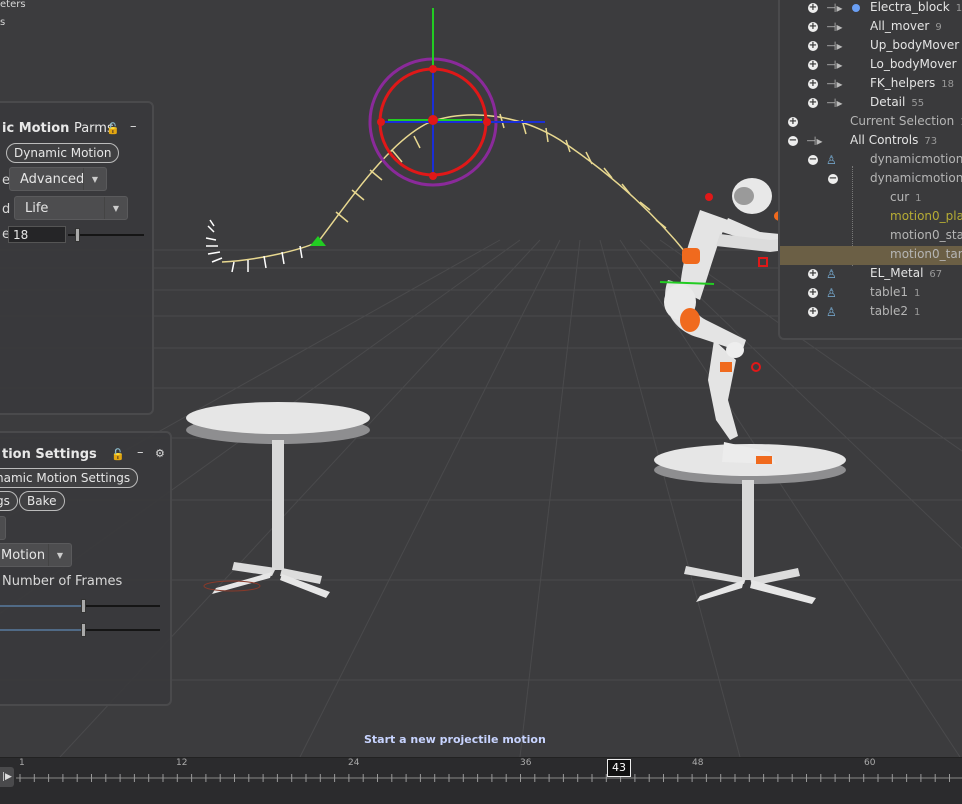 The height and width of the screenshot is (804, 962). I want to click on tick-label: 48, so click(698, 763).